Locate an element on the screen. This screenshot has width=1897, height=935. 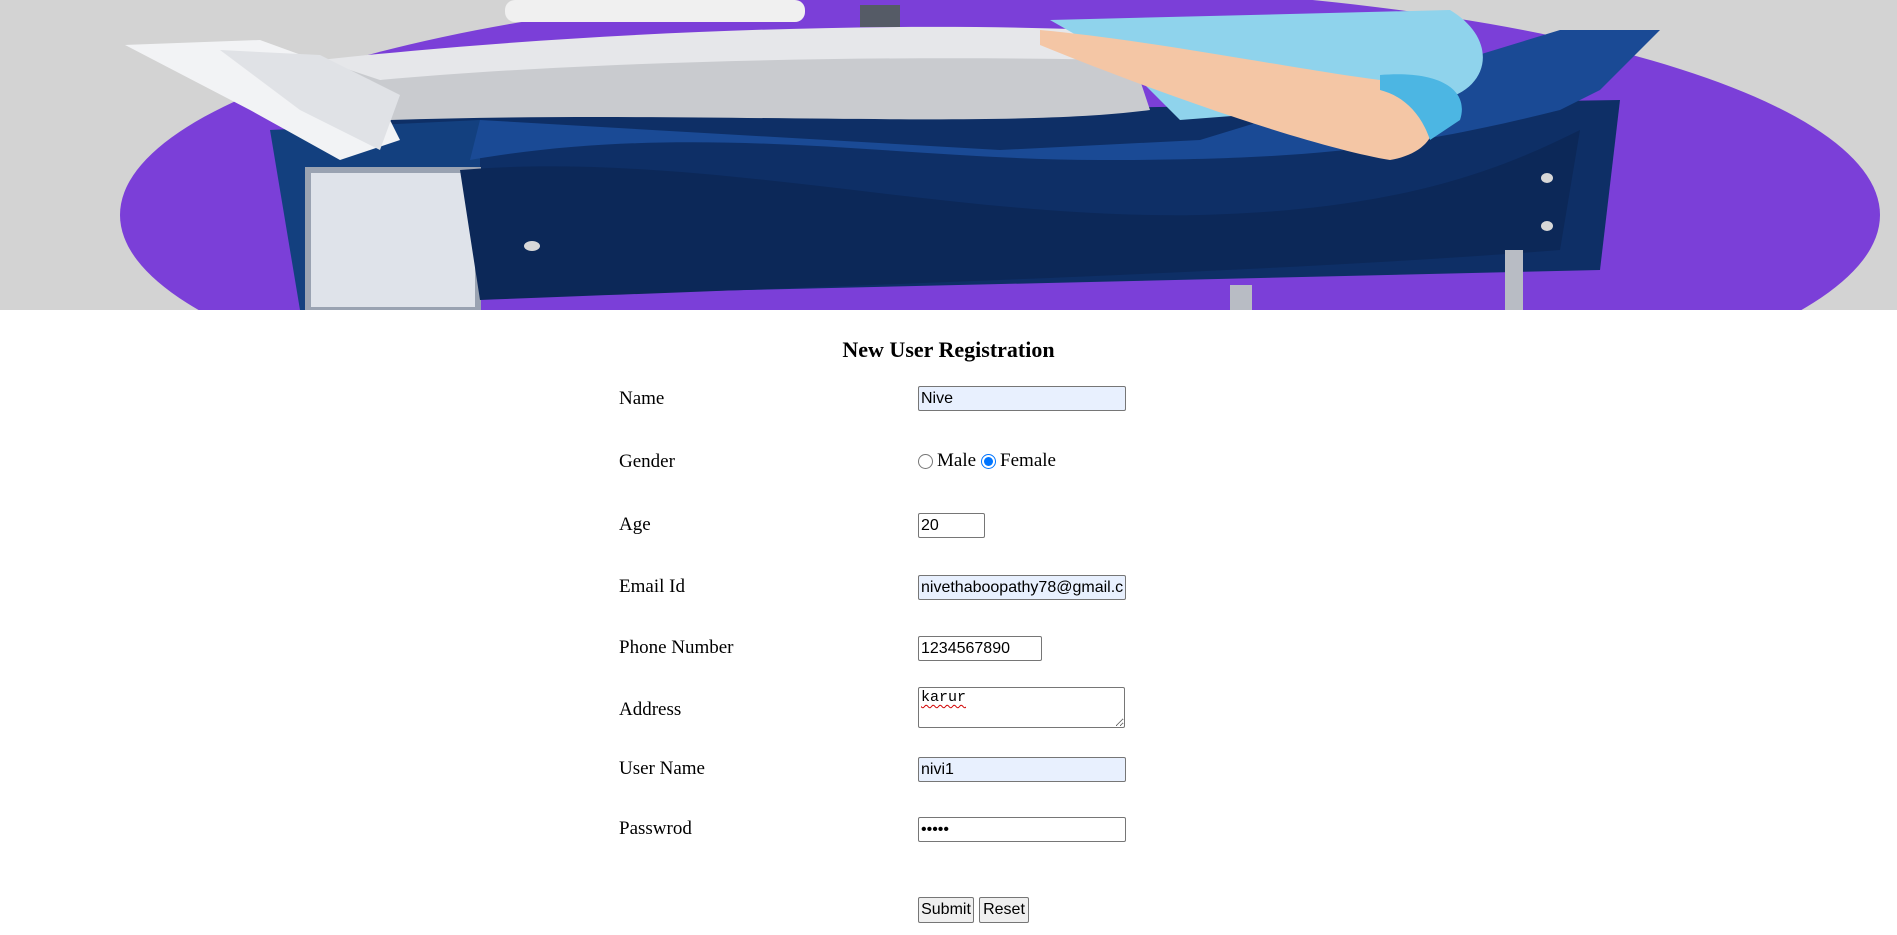
gender-radio-group: Male Female is located at coordinates (989, 461).